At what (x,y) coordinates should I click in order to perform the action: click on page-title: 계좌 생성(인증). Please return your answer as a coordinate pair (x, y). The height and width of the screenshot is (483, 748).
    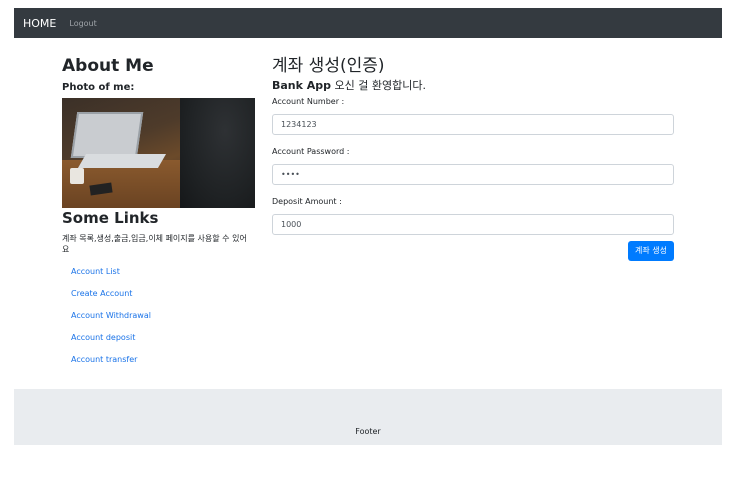
    Looking at the image, I should click on (328, 66).